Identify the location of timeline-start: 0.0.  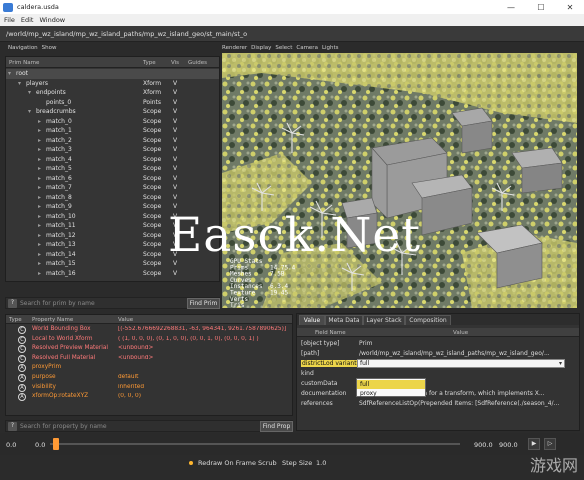
(11, 445).